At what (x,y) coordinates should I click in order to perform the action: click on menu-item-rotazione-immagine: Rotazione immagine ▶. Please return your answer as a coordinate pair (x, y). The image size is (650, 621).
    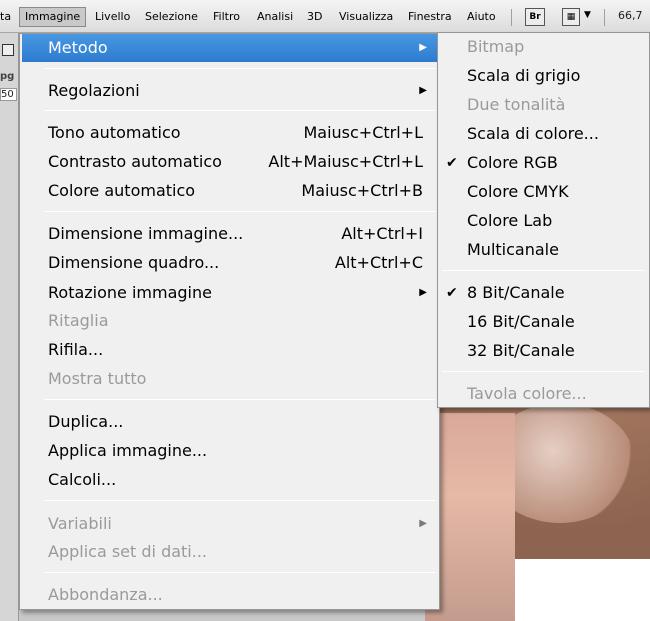
    Looking at the image, I should click on (229, 293).